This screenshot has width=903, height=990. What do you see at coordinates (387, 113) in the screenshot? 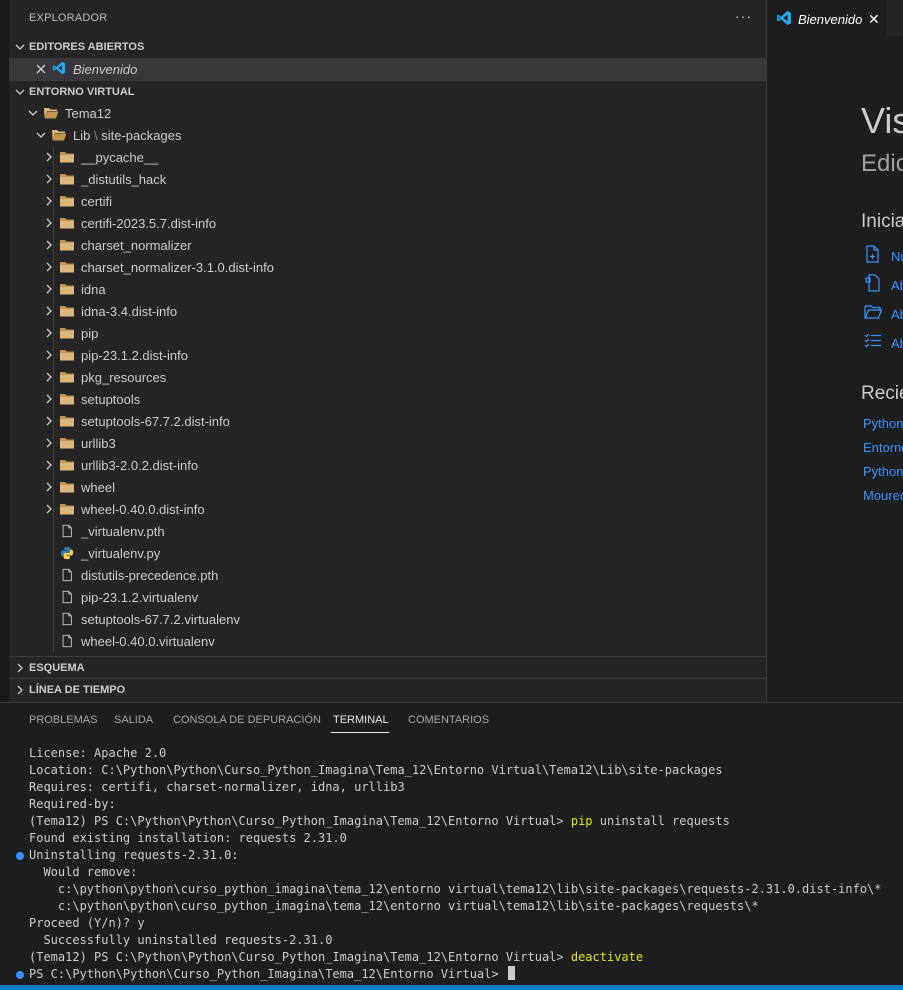
I see `folder-row-root: Tema12` at bounding box center [387, 113].